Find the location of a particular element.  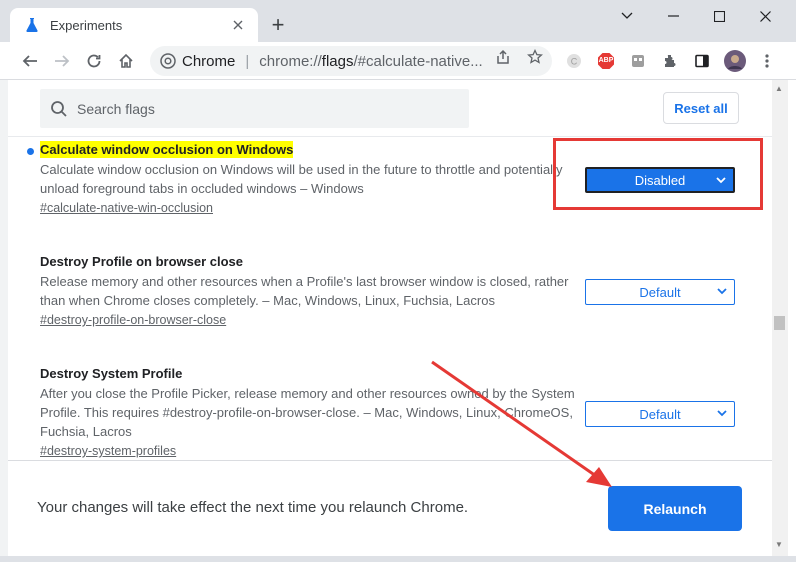

tab-experiments: Experiments is located at coordinates (134, 25).